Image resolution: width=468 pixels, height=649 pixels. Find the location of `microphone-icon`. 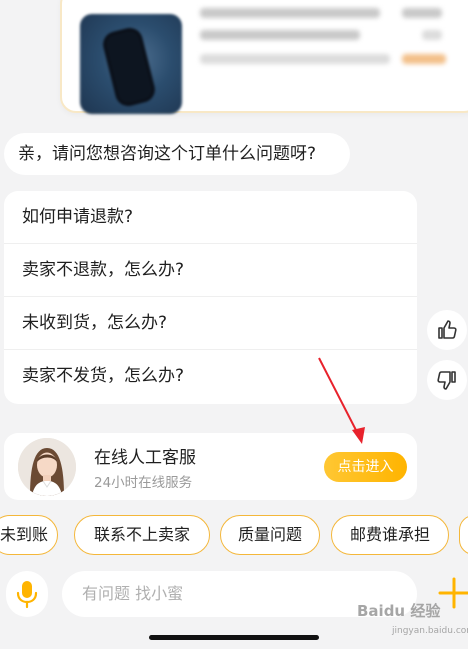

microphone-icon is located at coordinates (27, 595).